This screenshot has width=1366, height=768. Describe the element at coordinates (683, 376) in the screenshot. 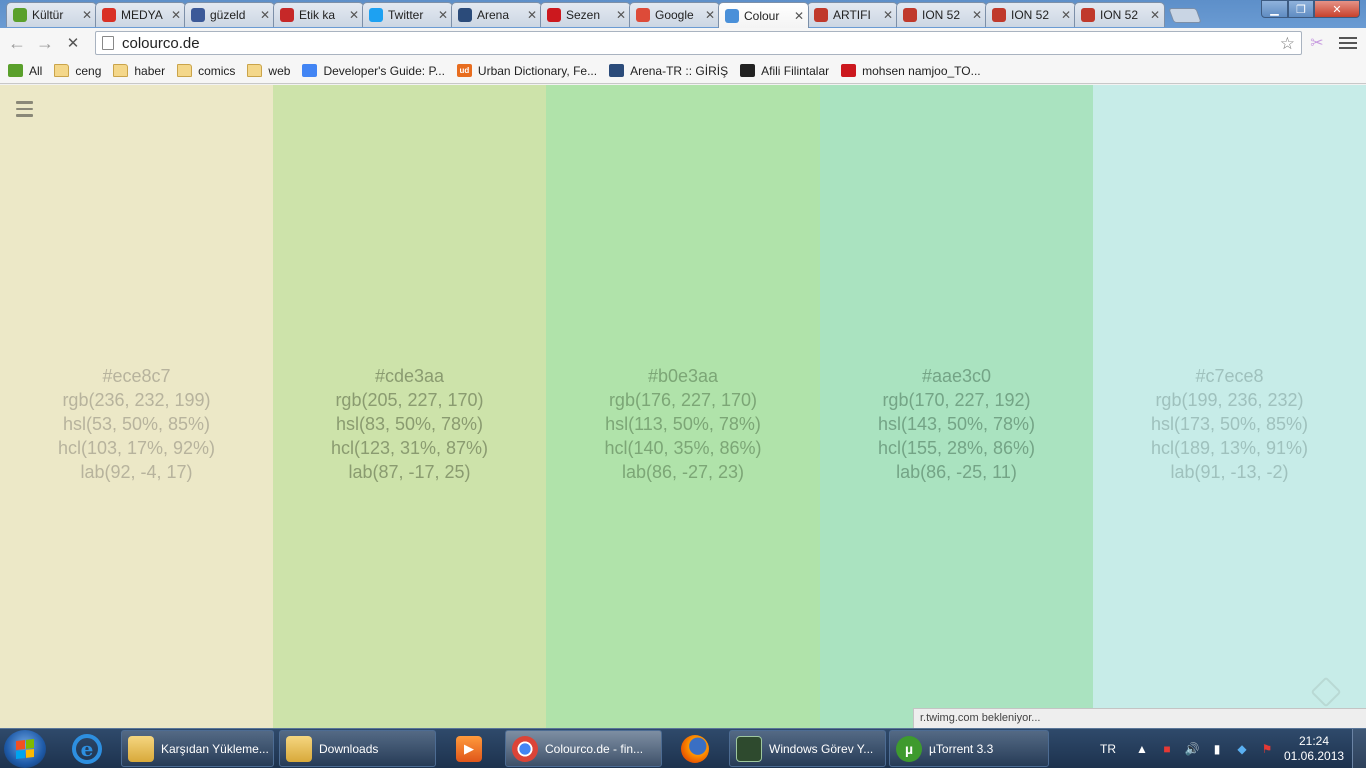

I see `color-hex-value: #b0e3aa` at that location.